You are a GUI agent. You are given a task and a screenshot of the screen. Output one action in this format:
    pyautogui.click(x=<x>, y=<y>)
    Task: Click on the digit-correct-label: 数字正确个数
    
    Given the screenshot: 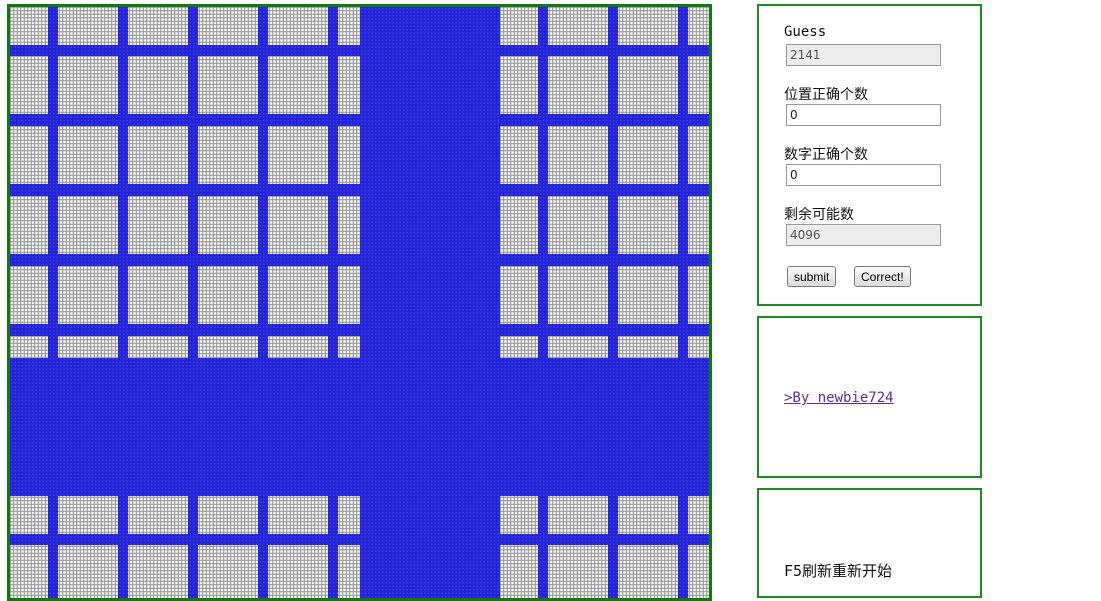 What is the action you would take?
    pyautogui.click(x=826, y=155)
    